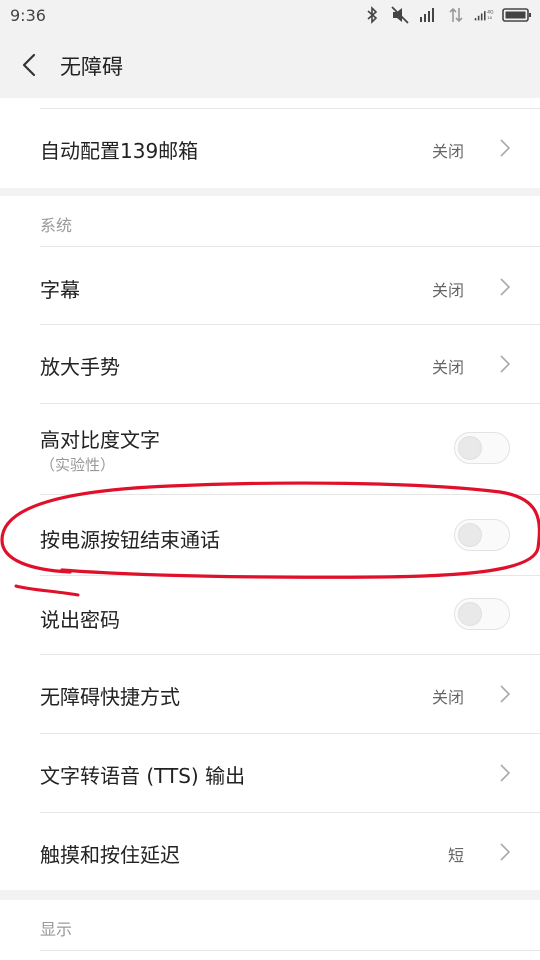 The width and height of the screenshot is (540, 960). Describe the element at coordinates (290, 950) in the screenshot. I see `divider` at that location.